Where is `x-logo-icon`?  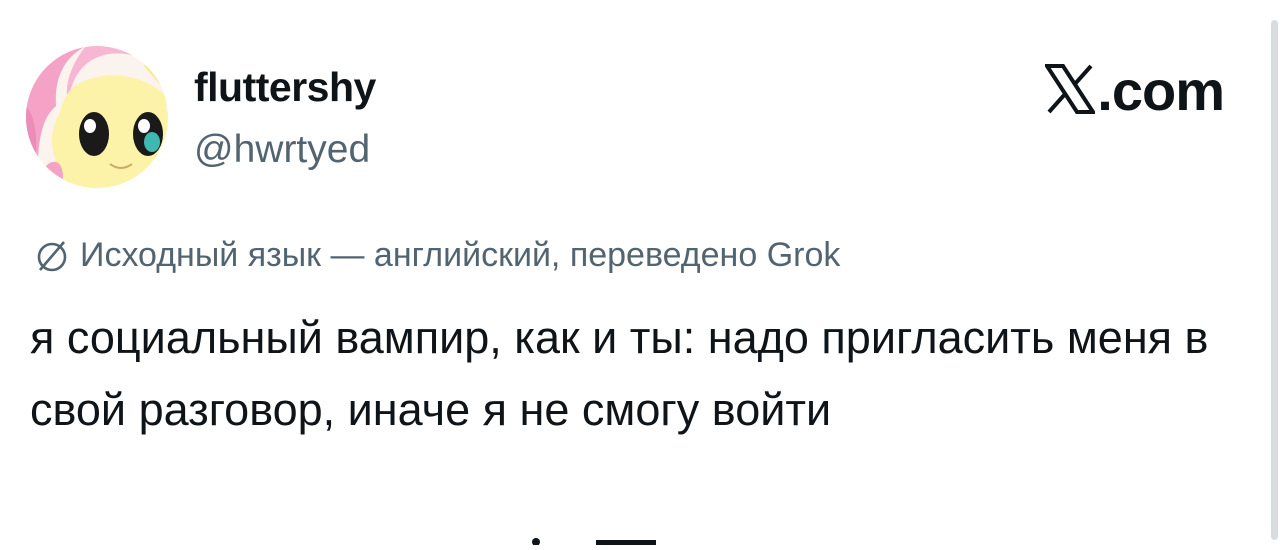
x-logo-icon is located at coordinates (1070, 94).